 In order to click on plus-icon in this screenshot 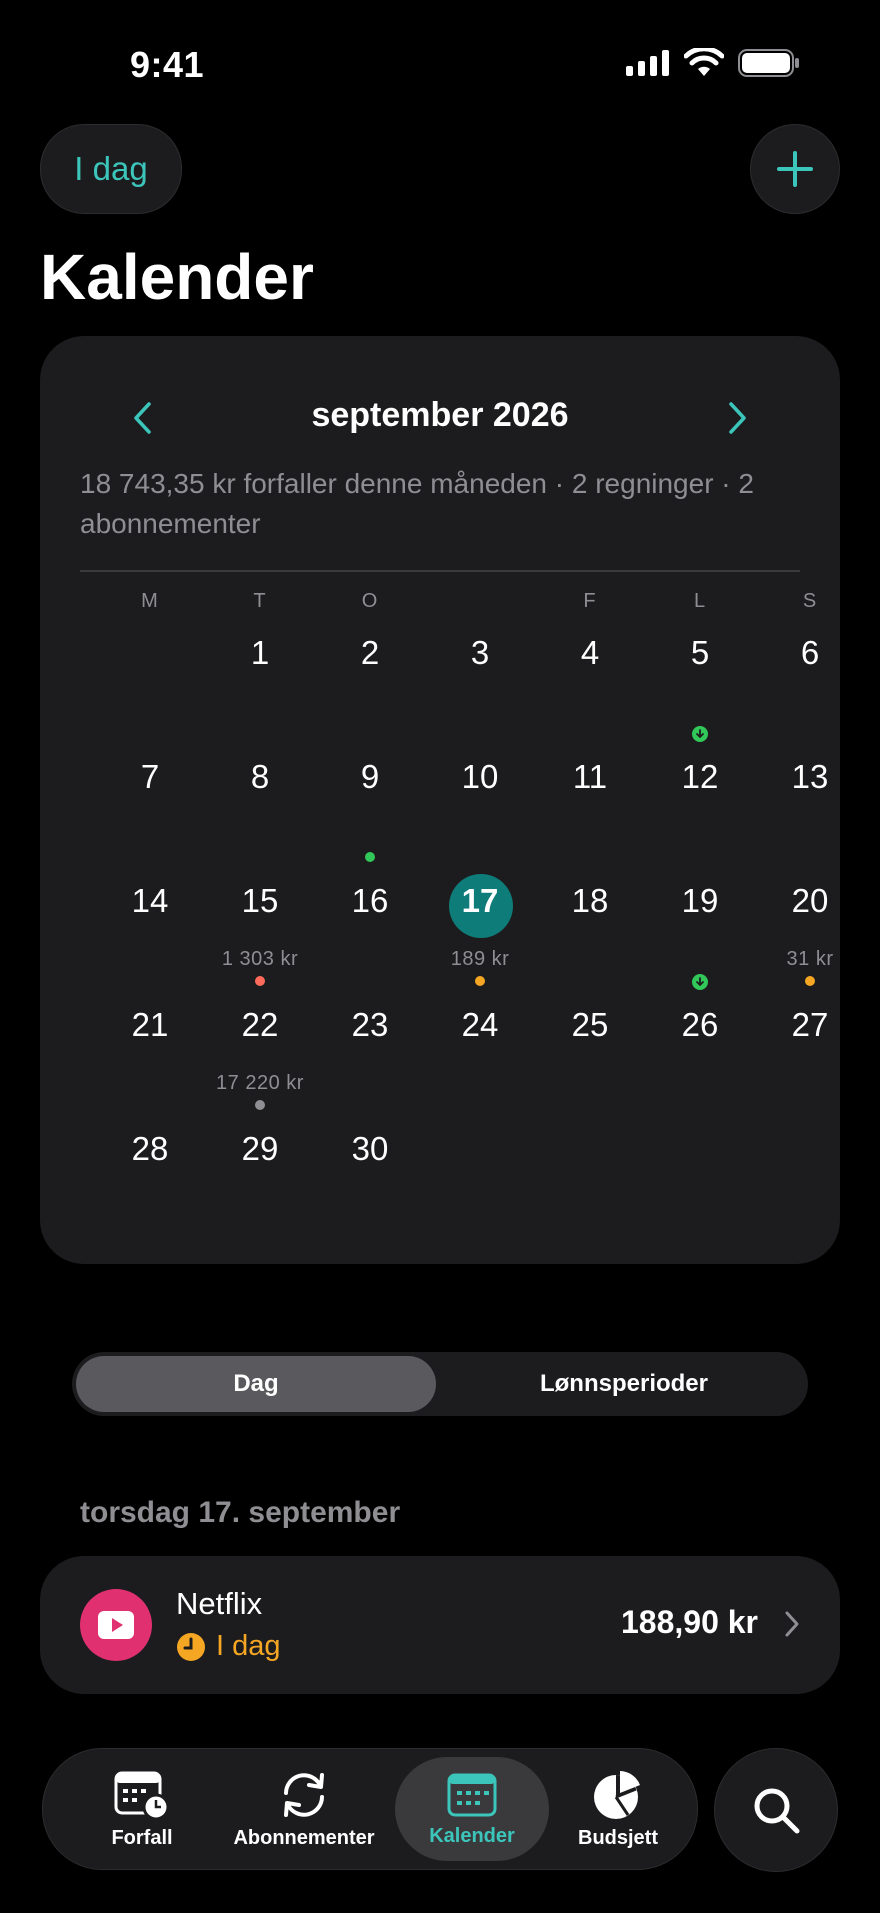, I will do `click(795, 169)`.